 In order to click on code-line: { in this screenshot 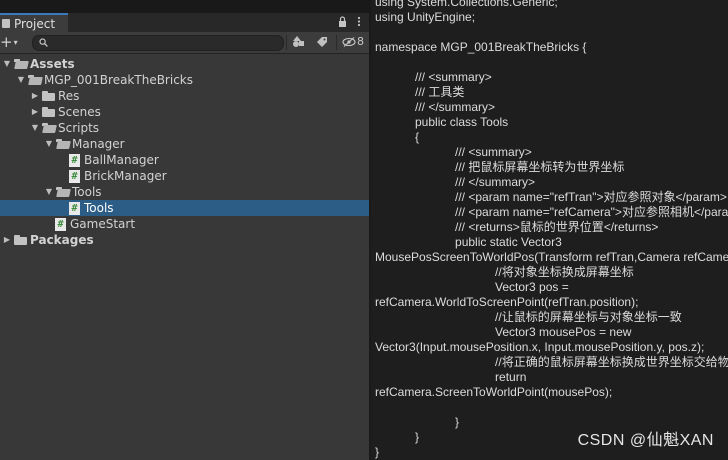, I will do `click(397, 137)`.